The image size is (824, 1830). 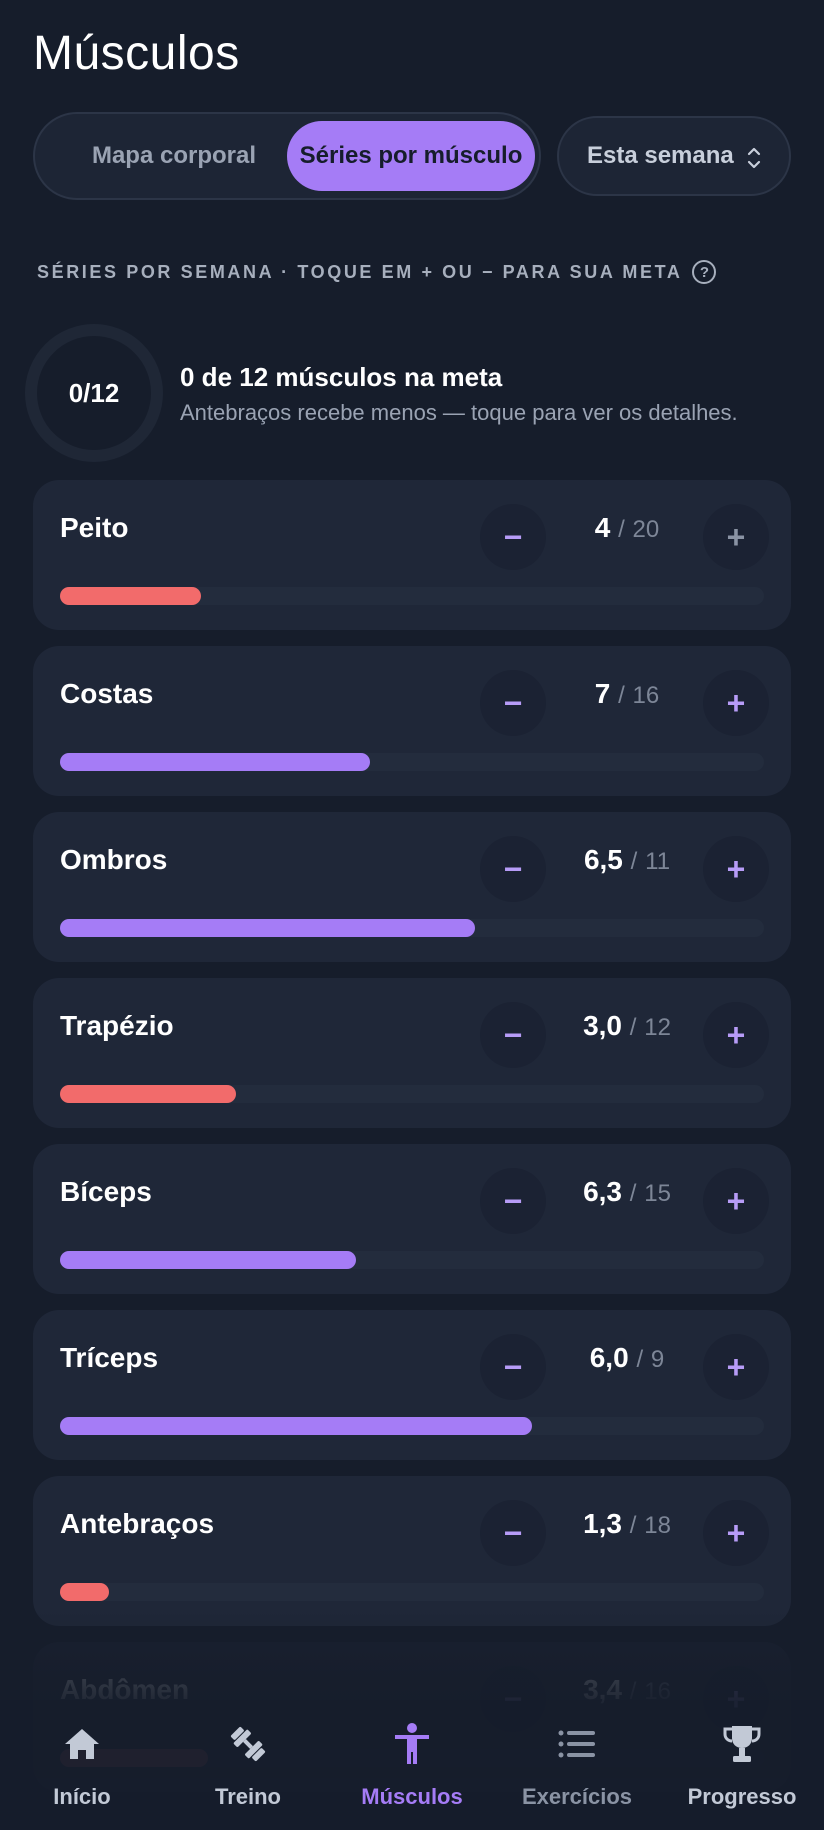 What do you see at coordinates (412, 1744) in the screenshot?
I see `body-icon` at bounding box center [412, 1744].